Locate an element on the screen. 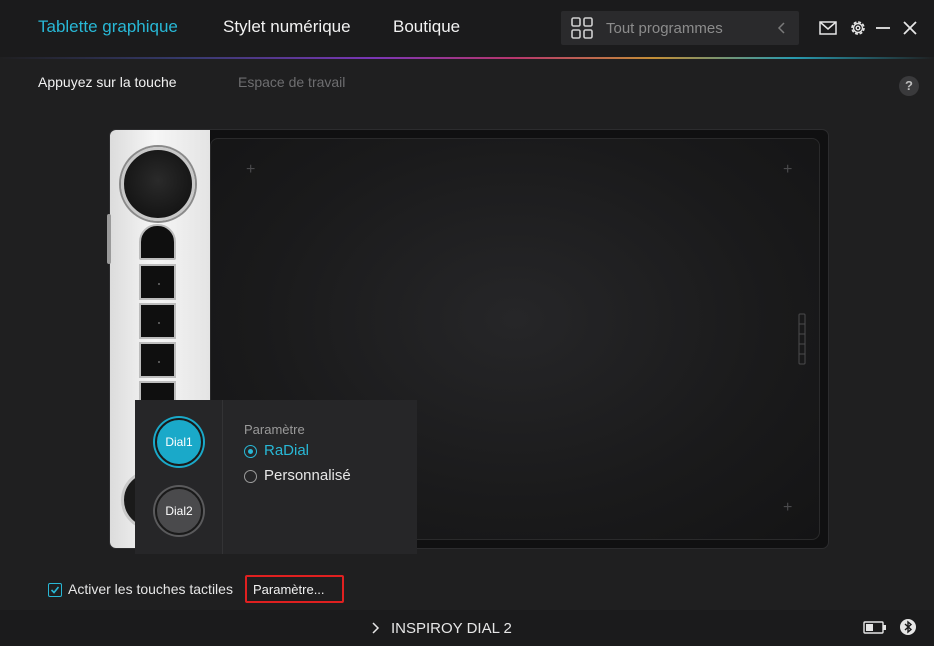  gradient-divider is located at coordinates (467, 58).